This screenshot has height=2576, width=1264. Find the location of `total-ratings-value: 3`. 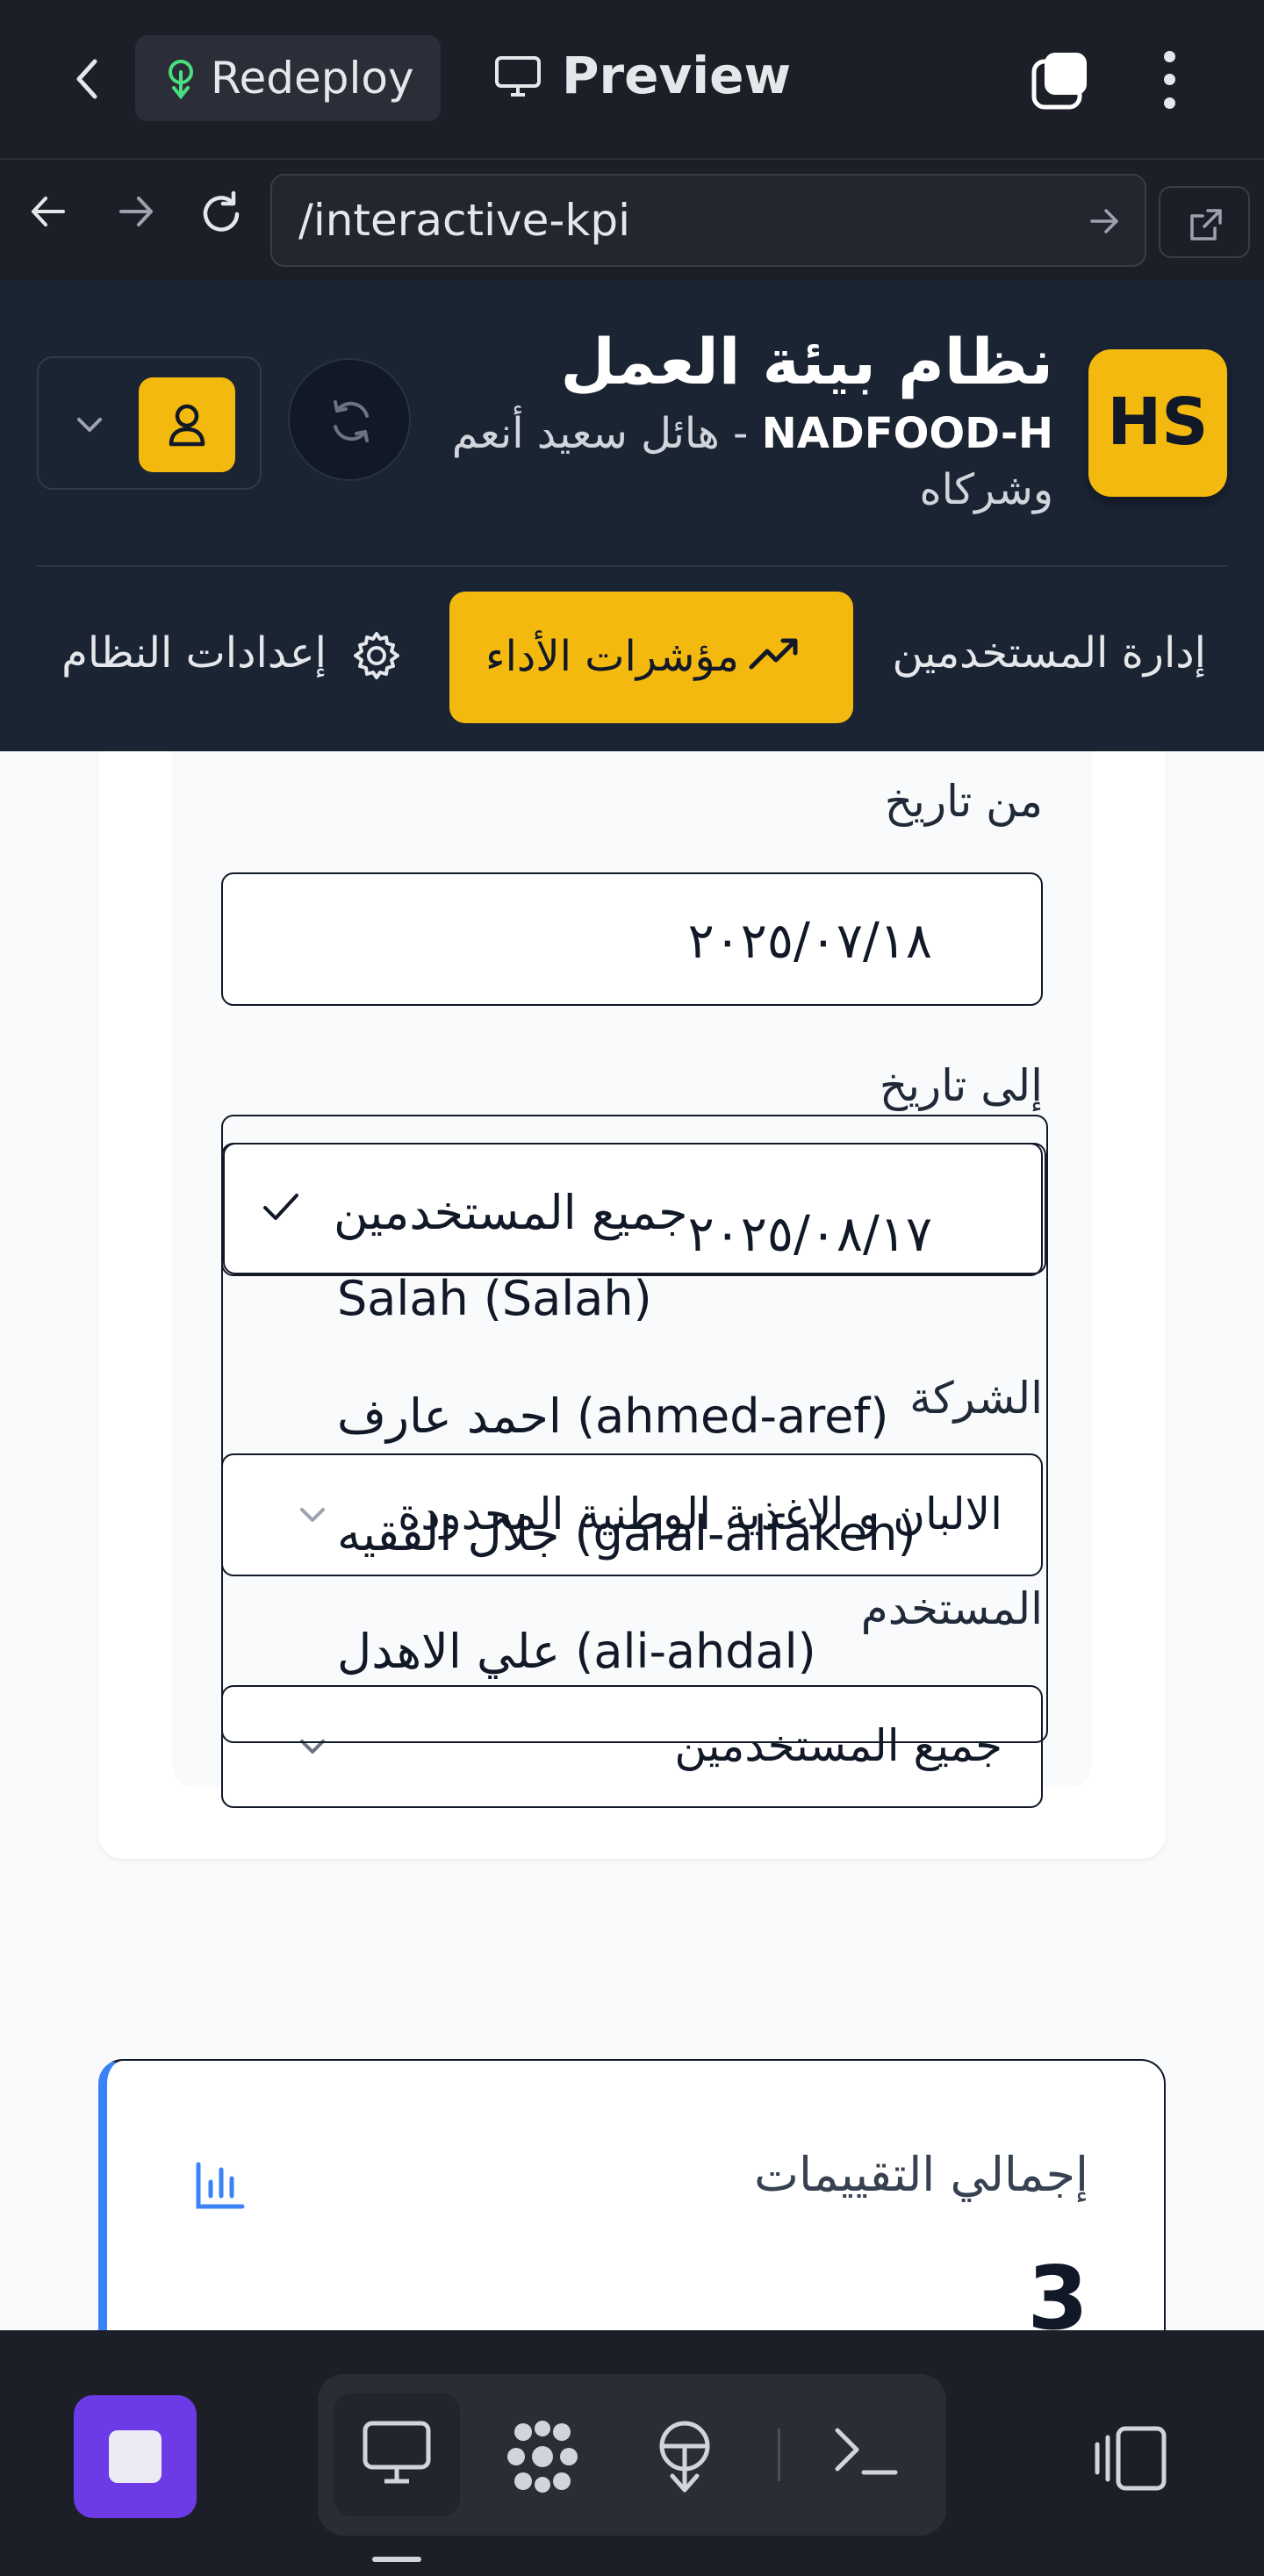

total-ratings-value: 3 is located at coordinates (1057, 2288).